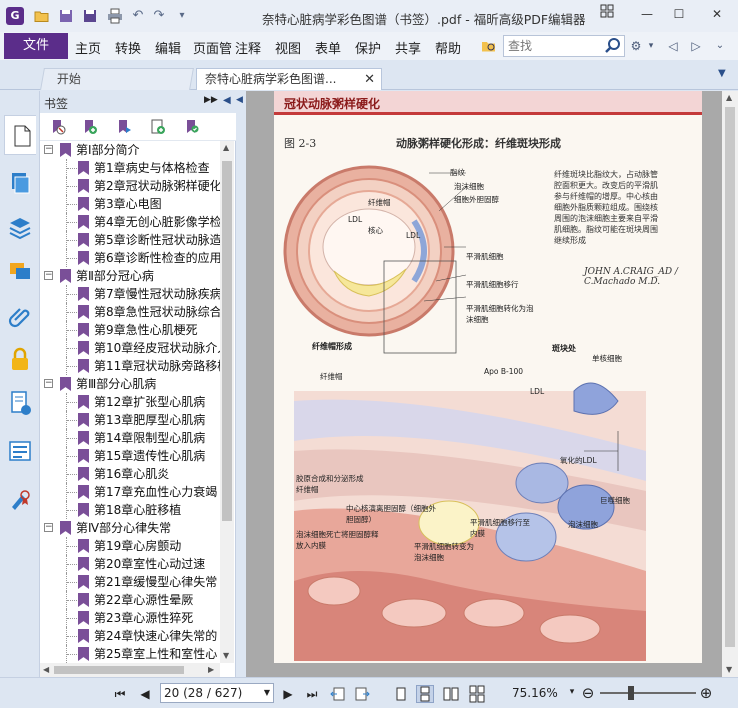 The height and width of the screenshot is (708, 738). What do you see at coordinates (227, 100) in the screenshot?
I see `collapse-panel-icon: ◀` at bounding box center [227, 100].